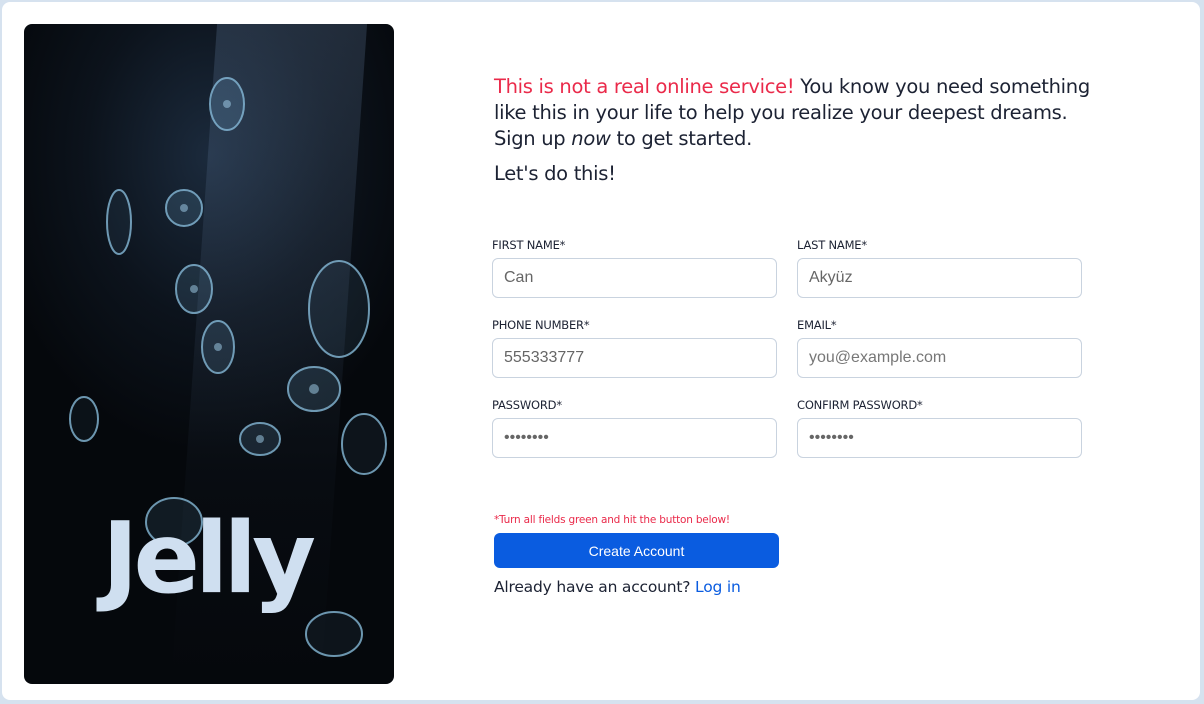  Describe the element at coordinates (527, 405) in the screenshot. I see `password-label: PASSWORD*` at that location.